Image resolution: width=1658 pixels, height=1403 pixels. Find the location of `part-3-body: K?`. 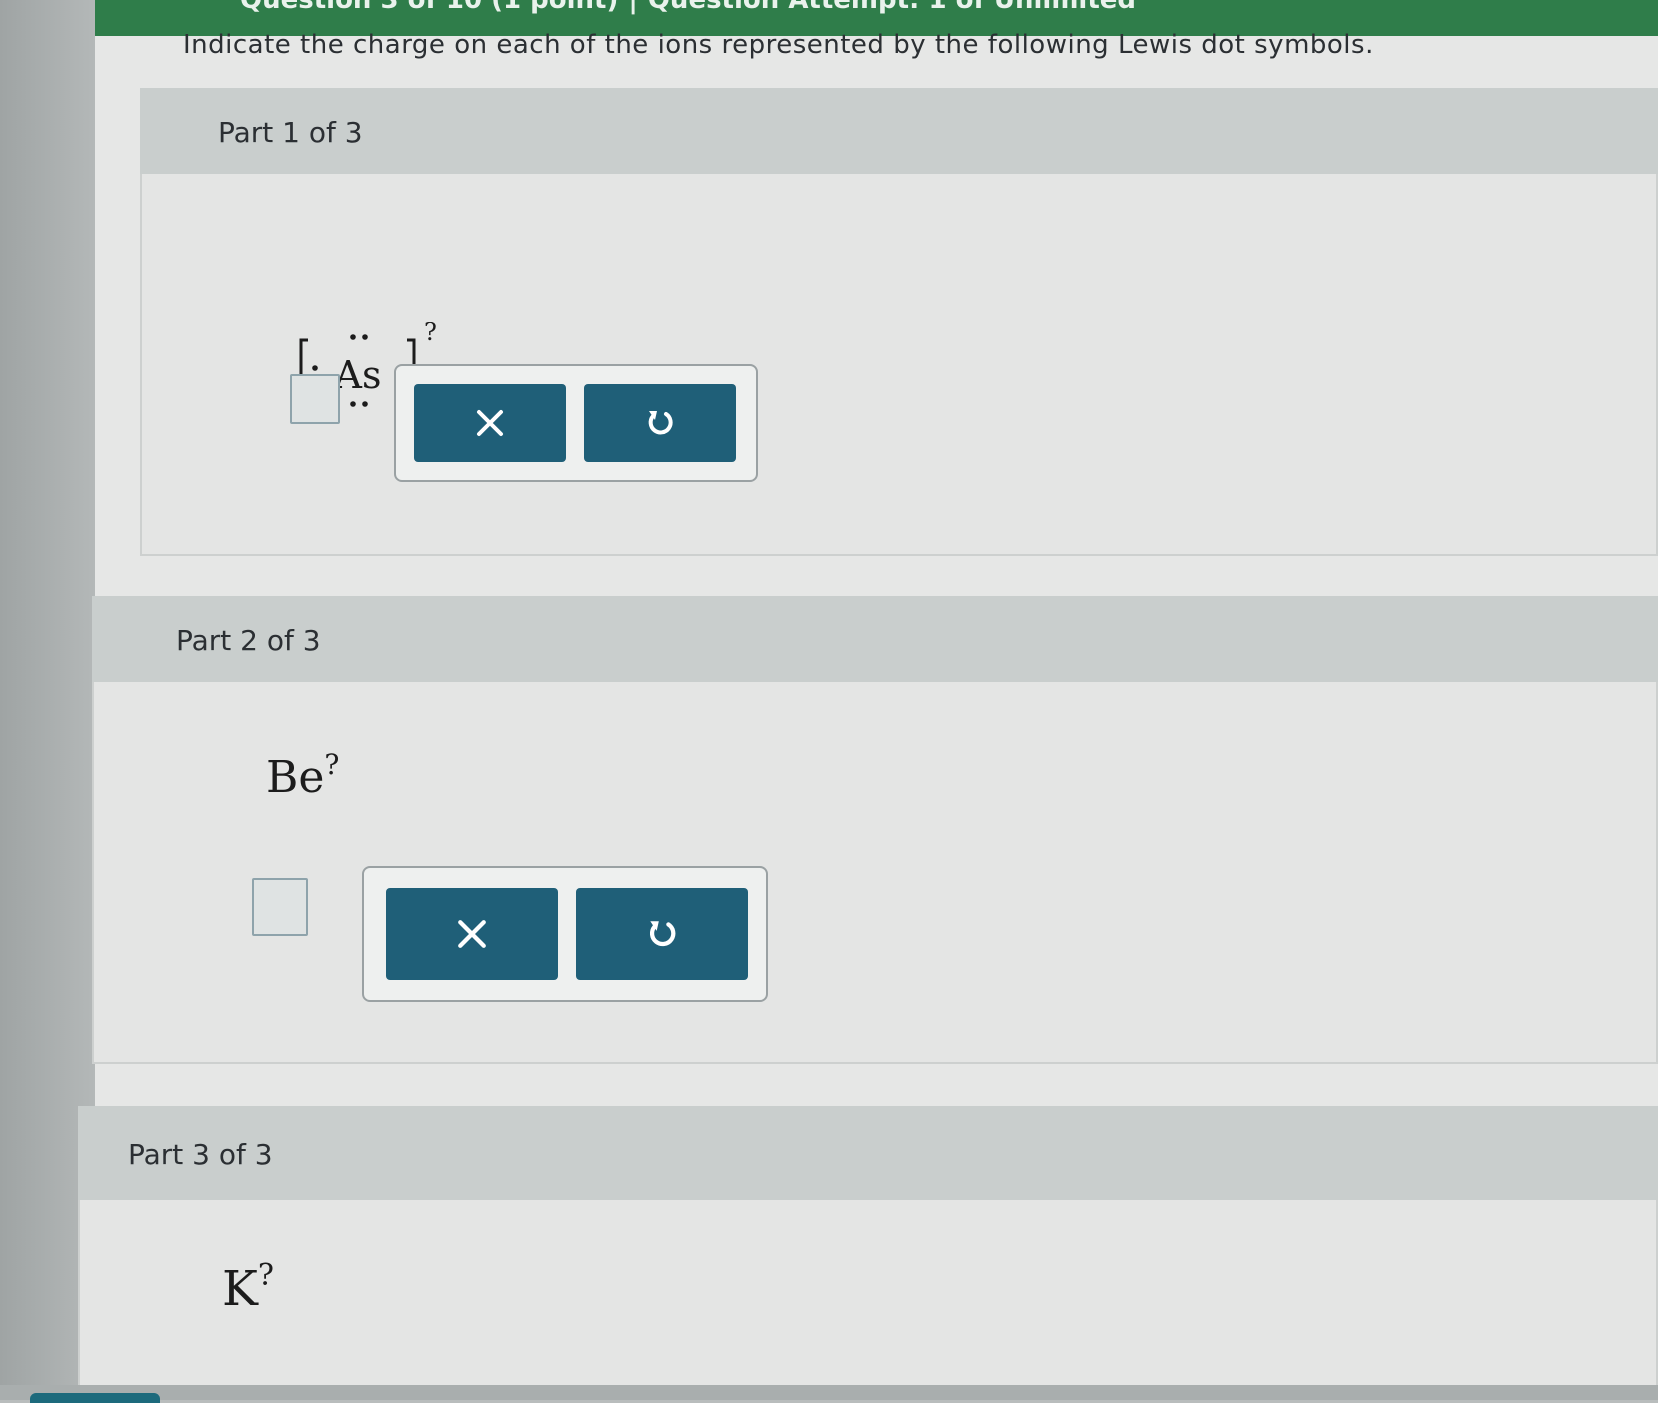

part-3-body: K? is located at coordinates (868, 1292).